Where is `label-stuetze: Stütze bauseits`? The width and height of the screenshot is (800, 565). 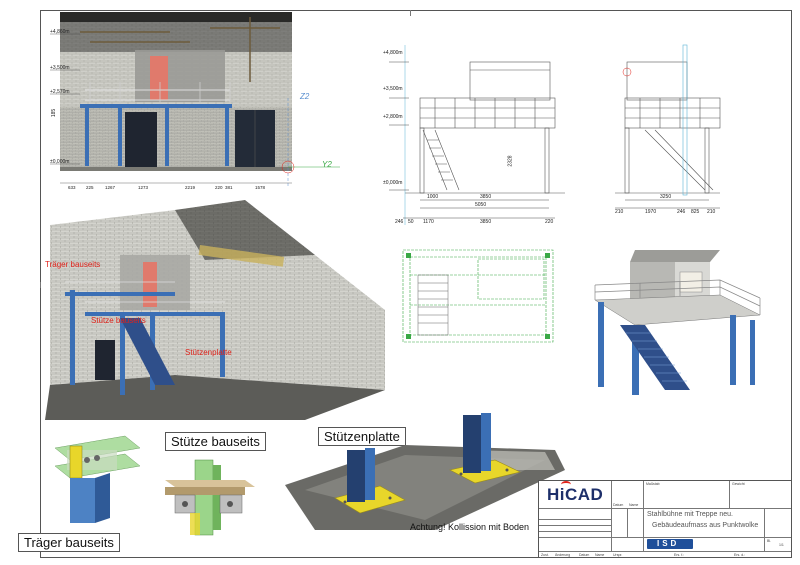 label-stuetze: Stütze bauseits is located at coordinates (118, 320).